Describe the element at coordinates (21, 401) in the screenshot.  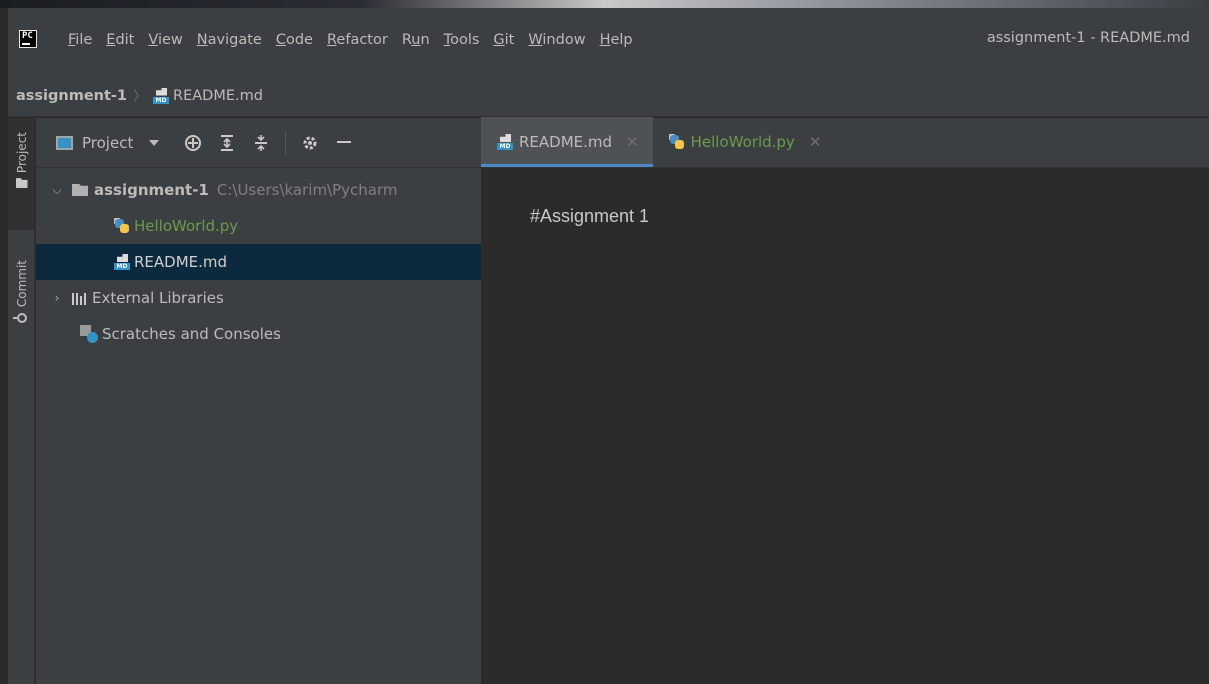
I see `left-tool-strip: Project Commit` at that location.